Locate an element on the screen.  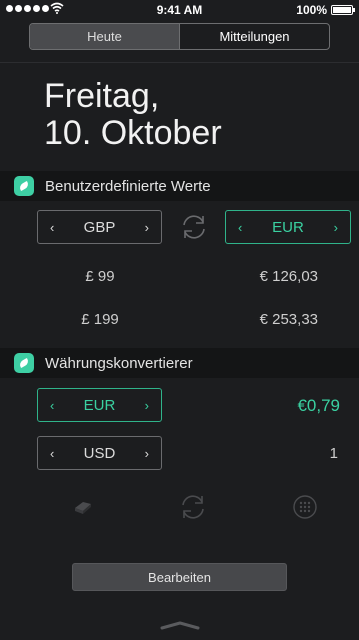
converter-widget-header: Währungskonvertierer is located at coordinates (179, 363).